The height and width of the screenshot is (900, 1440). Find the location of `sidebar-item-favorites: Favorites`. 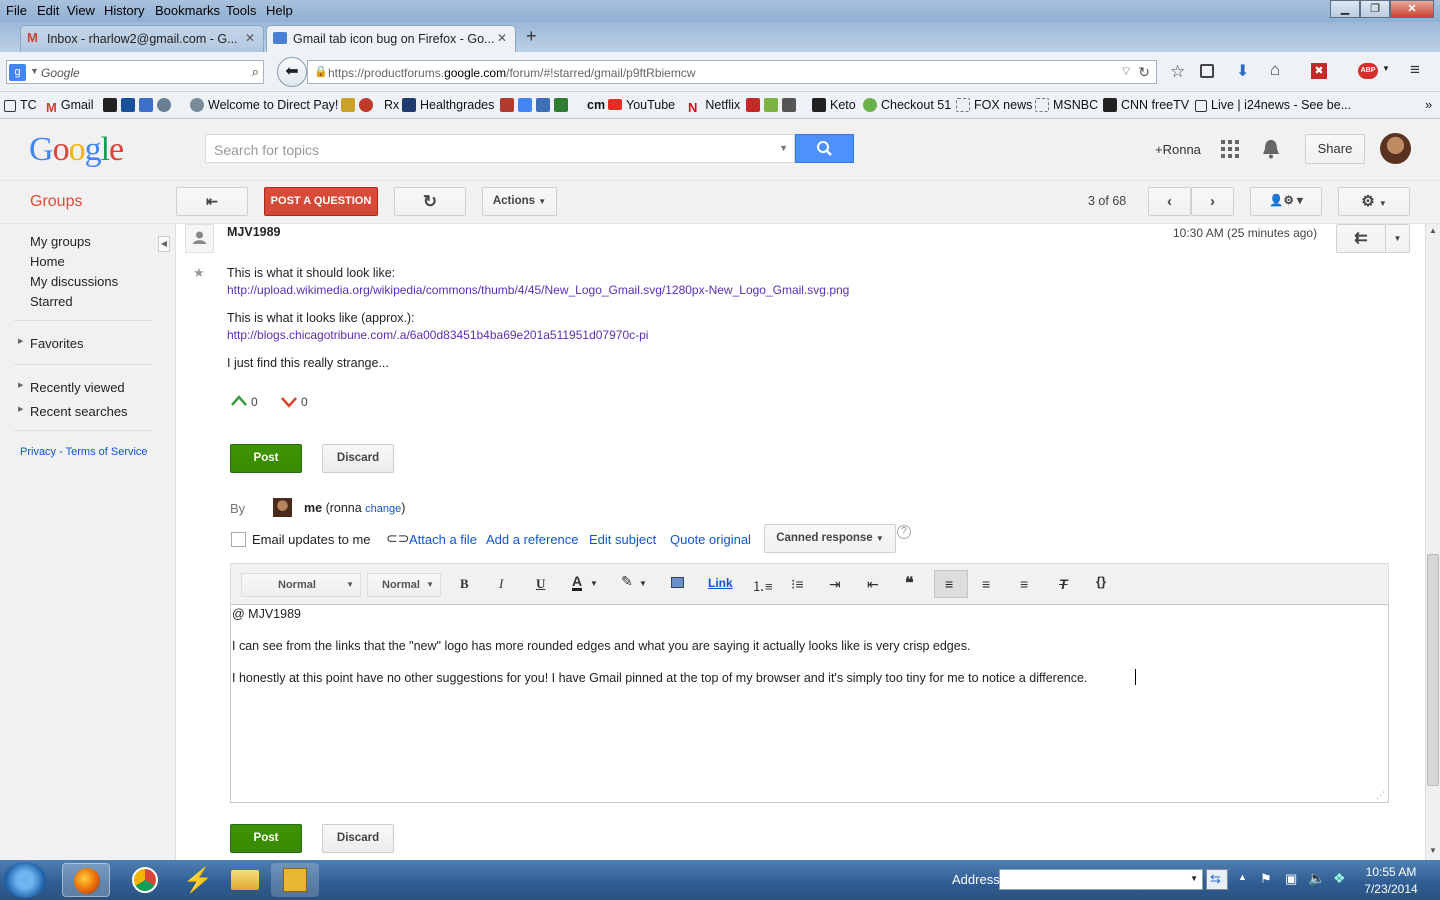

sidebar-item-favorites: Favorites is located at coordinates (56, 343).